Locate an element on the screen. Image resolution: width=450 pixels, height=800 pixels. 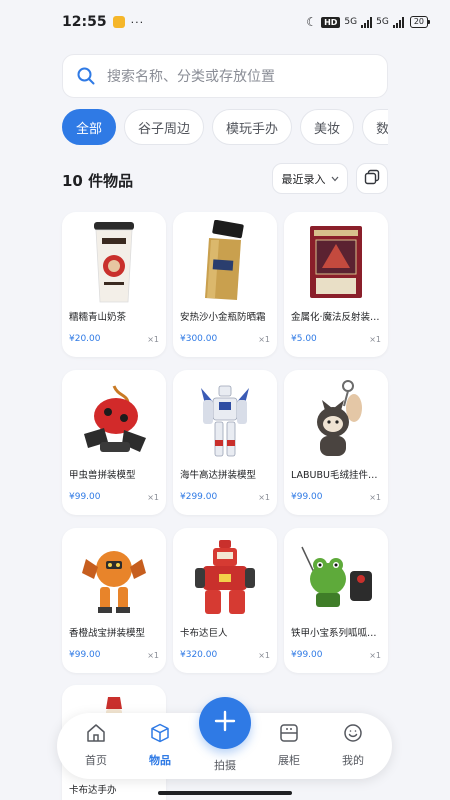
item-card: 卡布达巨人 ¥320.00 ×1 is located at coordinates (225, 600).